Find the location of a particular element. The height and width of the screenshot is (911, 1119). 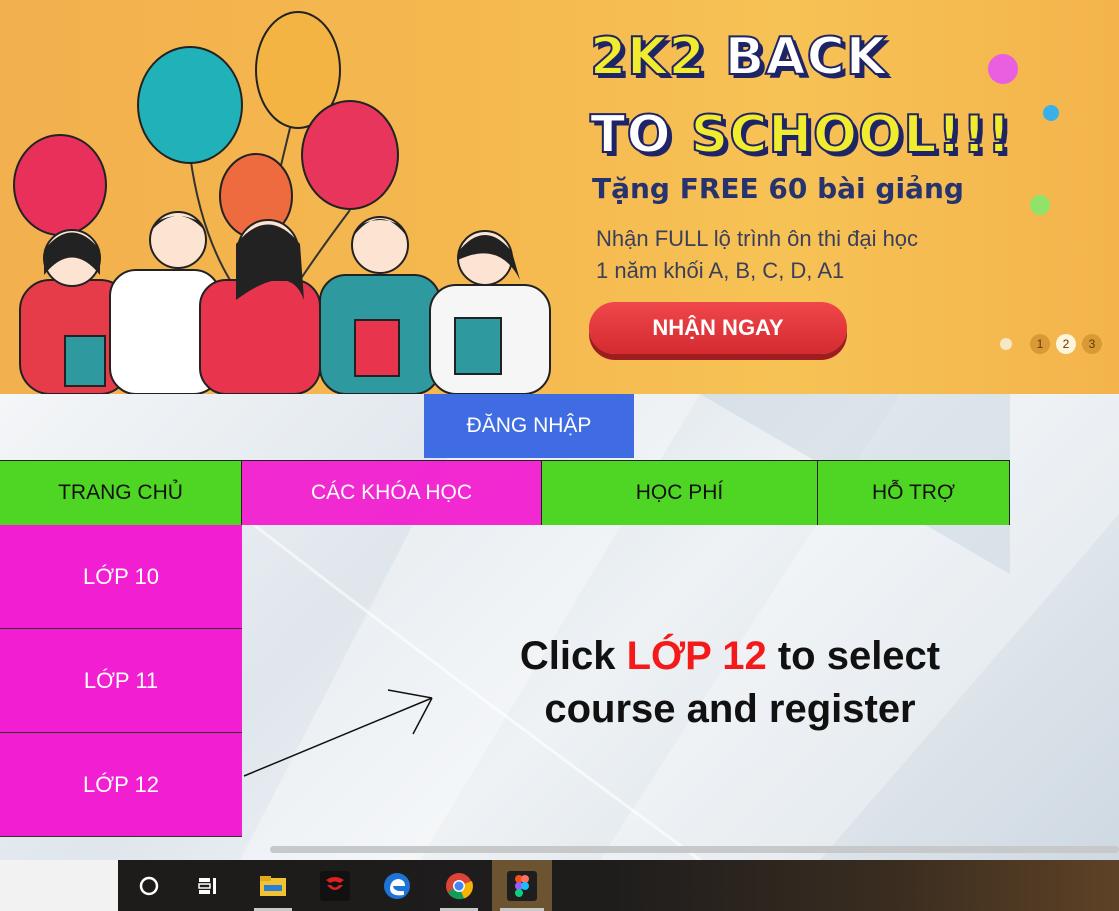

banner-subtext-2: 1 năm khối A, B, C, D, A1 is located at coordinates (720, 270).